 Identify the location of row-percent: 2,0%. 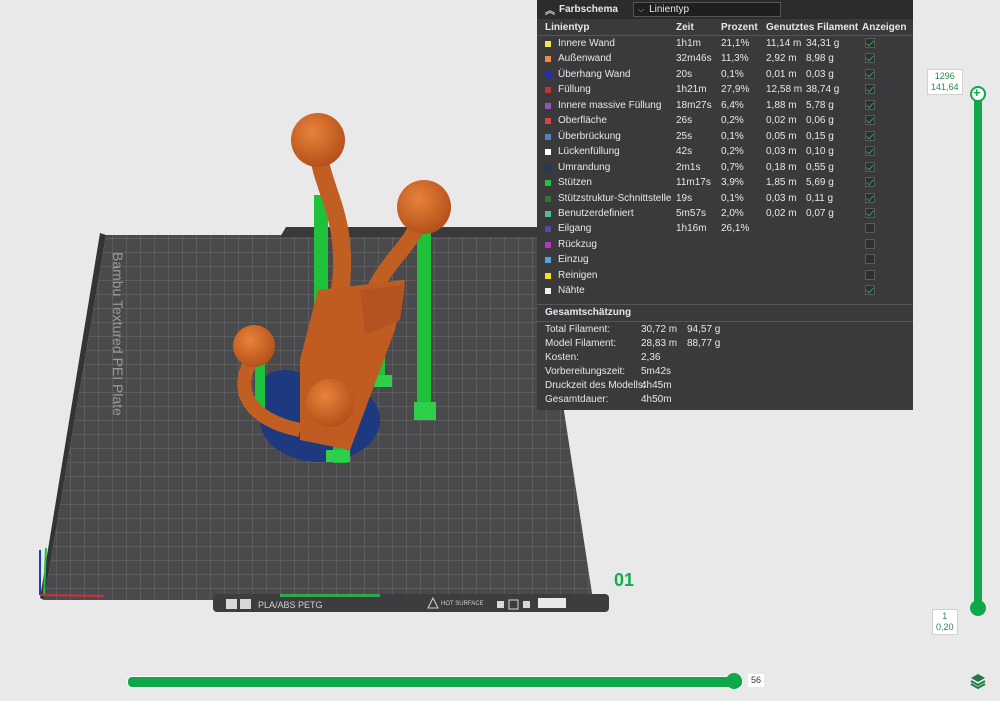
(732, 213).